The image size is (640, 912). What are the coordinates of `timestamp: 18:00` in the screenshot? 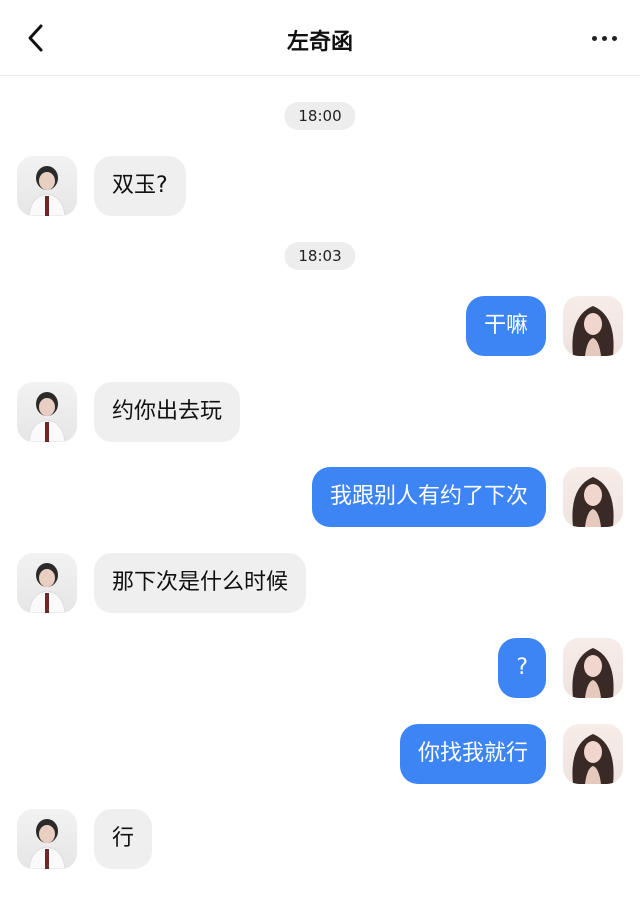 It's located at (320, 116).